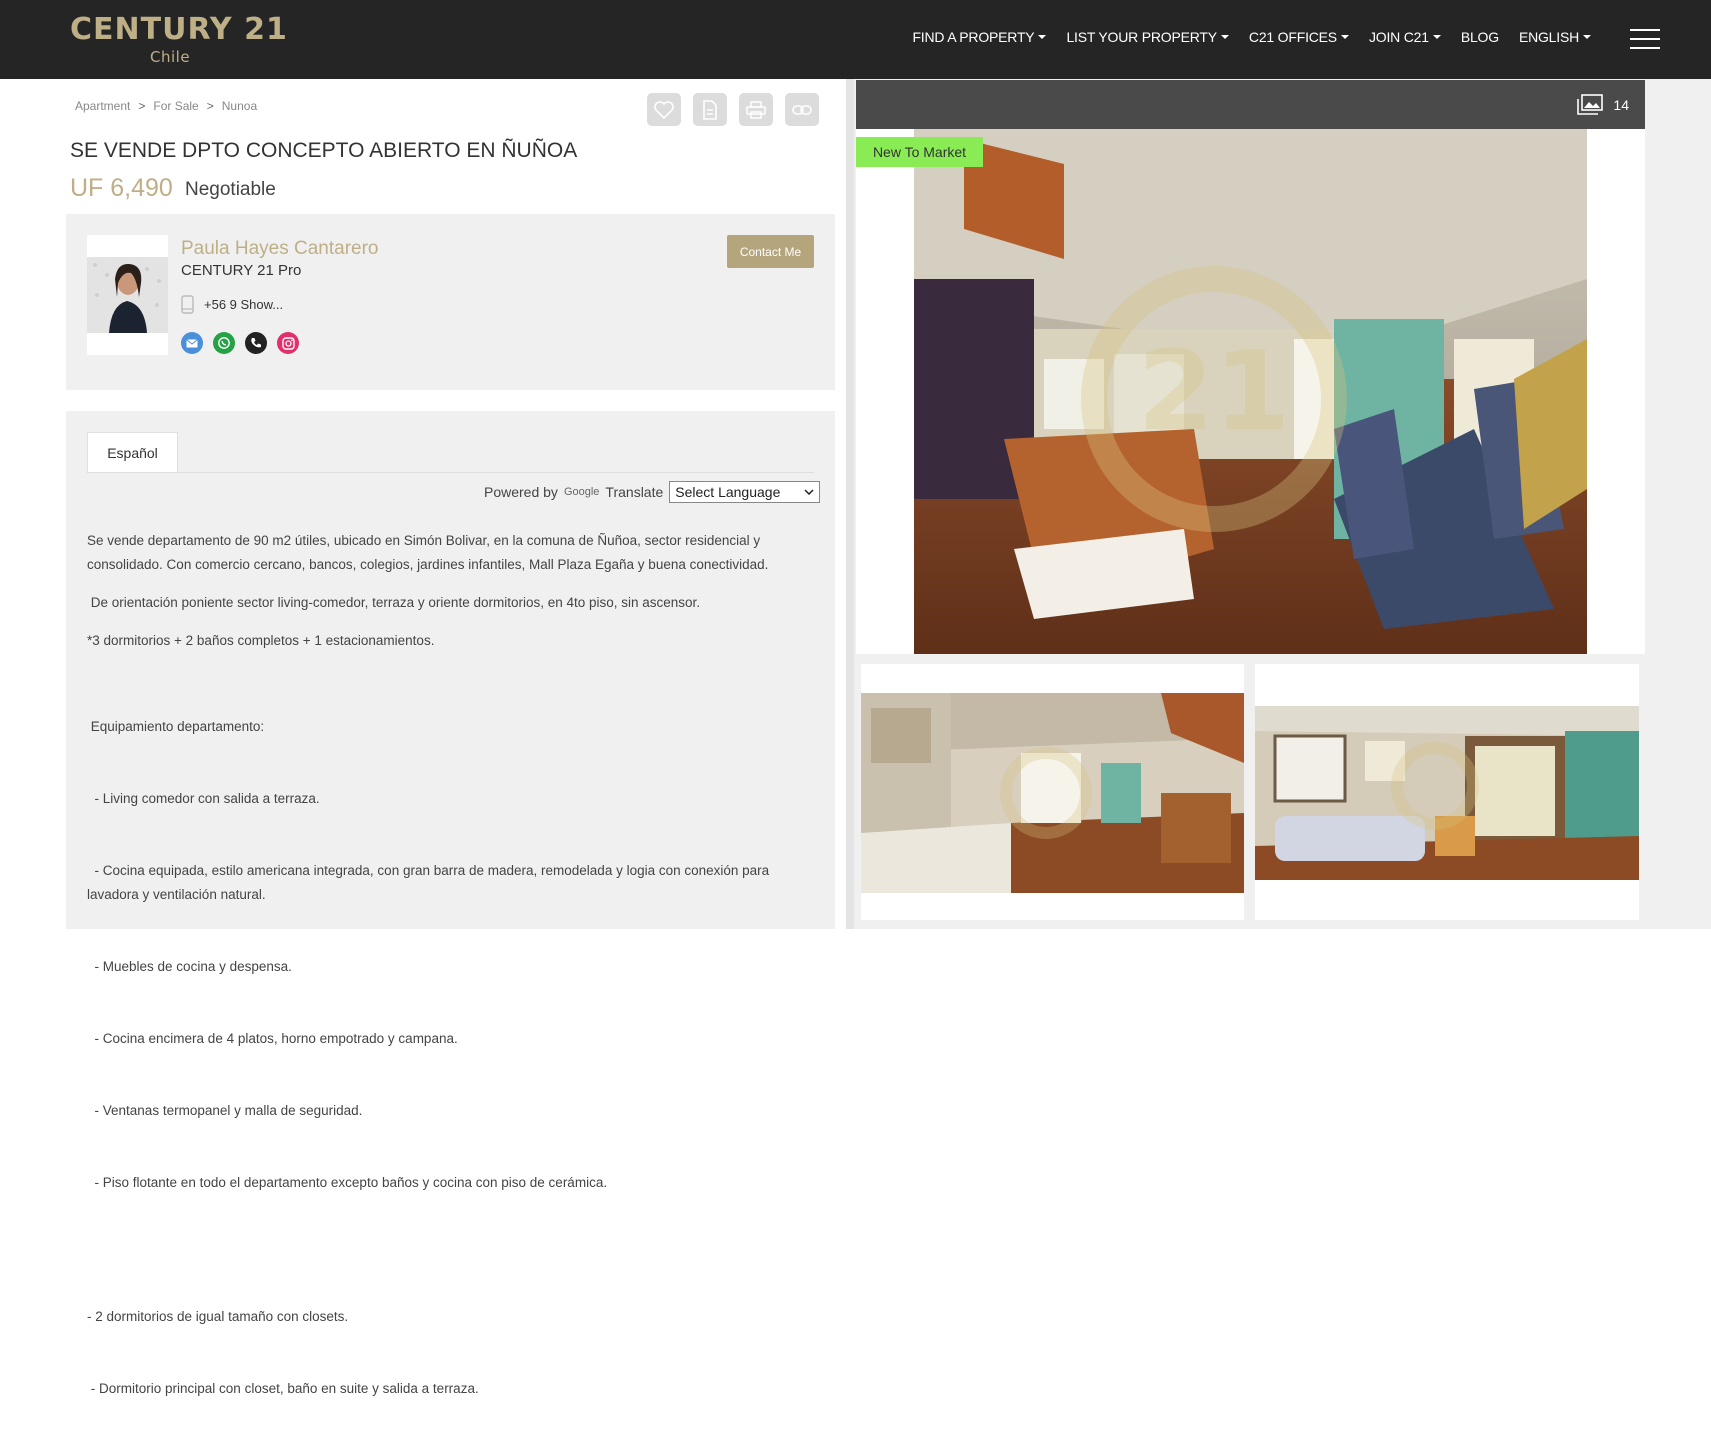  Describe the element at coordinates (192, 343) in the screenshot. I see `email-icon` at that location.